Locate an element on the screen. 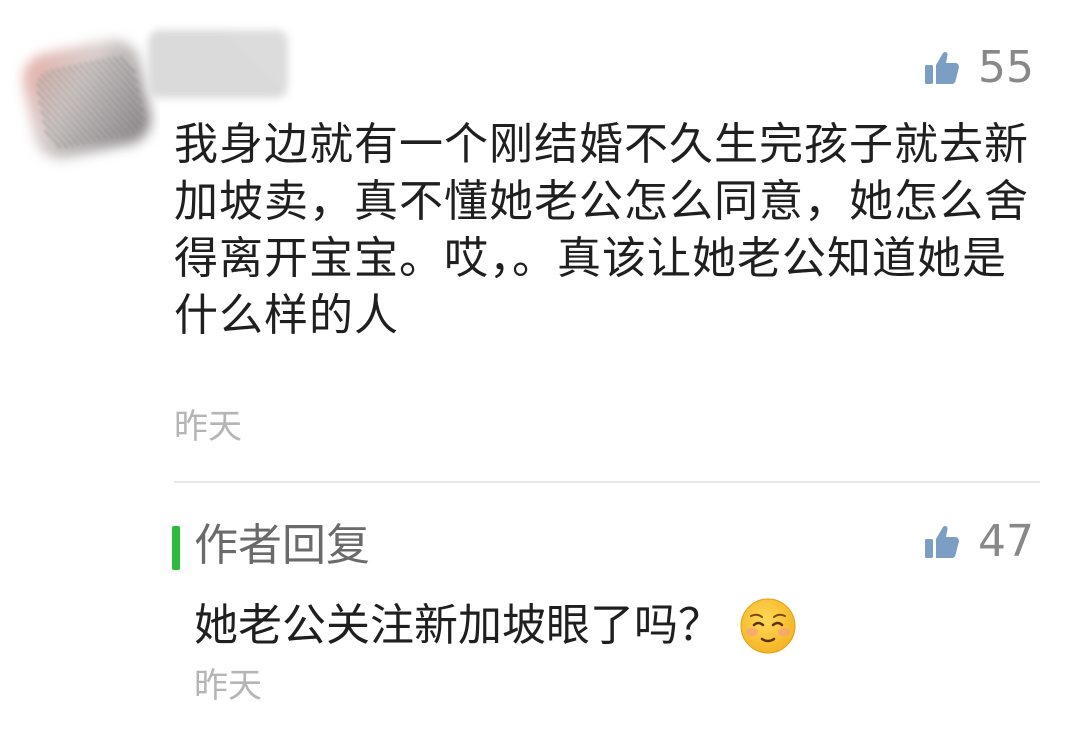 The height and width of the screenshot is (732, 1080). comment-timestamp: 昨天 is located at coordinates (208, 427).